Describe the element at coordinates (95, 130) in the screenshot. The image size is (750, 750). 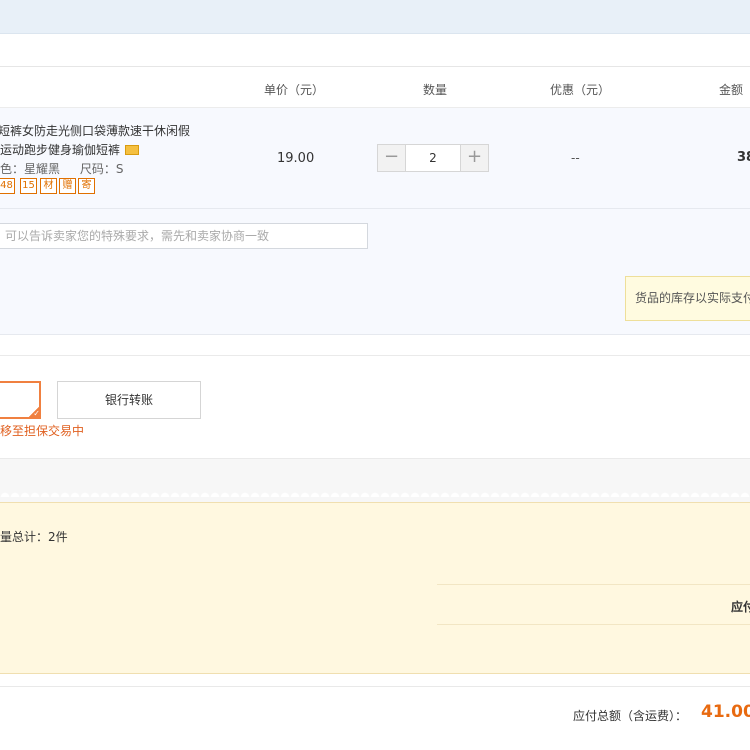
I see `item-title-line1: 短裤女防走光侧口袋薄款速干休闲假` at that location.